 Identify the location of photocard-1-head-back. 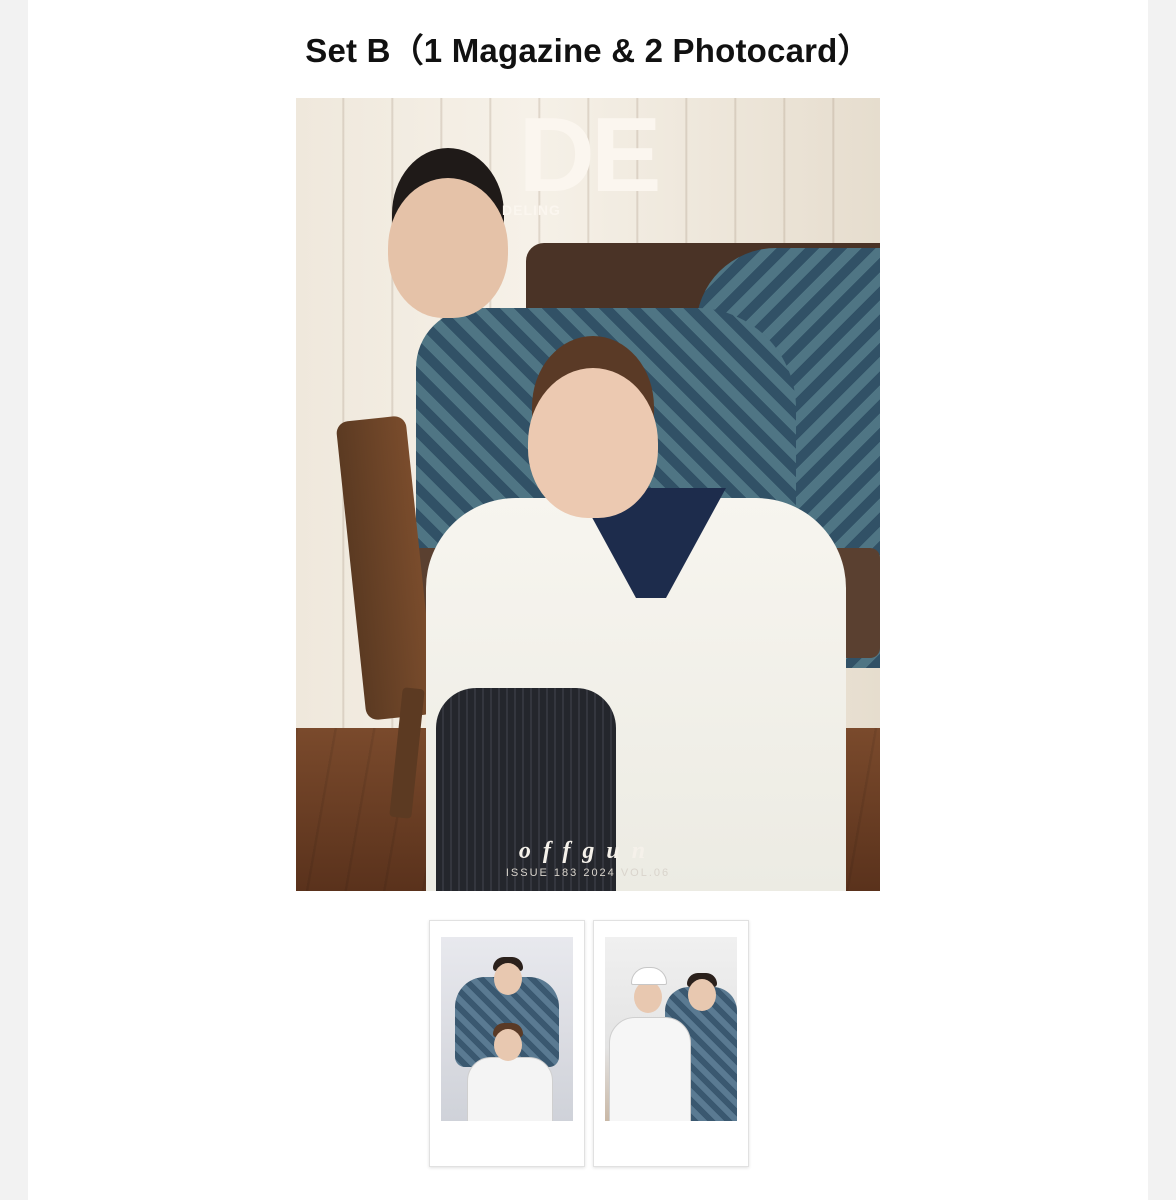
(508, 979).